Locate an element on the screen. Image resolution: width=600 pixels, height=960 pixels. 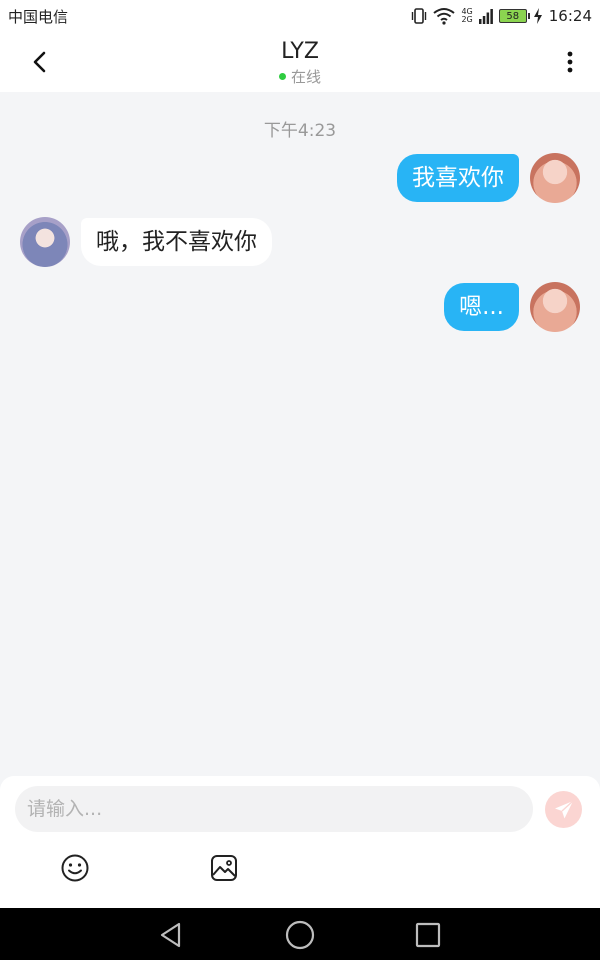
back-button is located at coordinates (40, 62).